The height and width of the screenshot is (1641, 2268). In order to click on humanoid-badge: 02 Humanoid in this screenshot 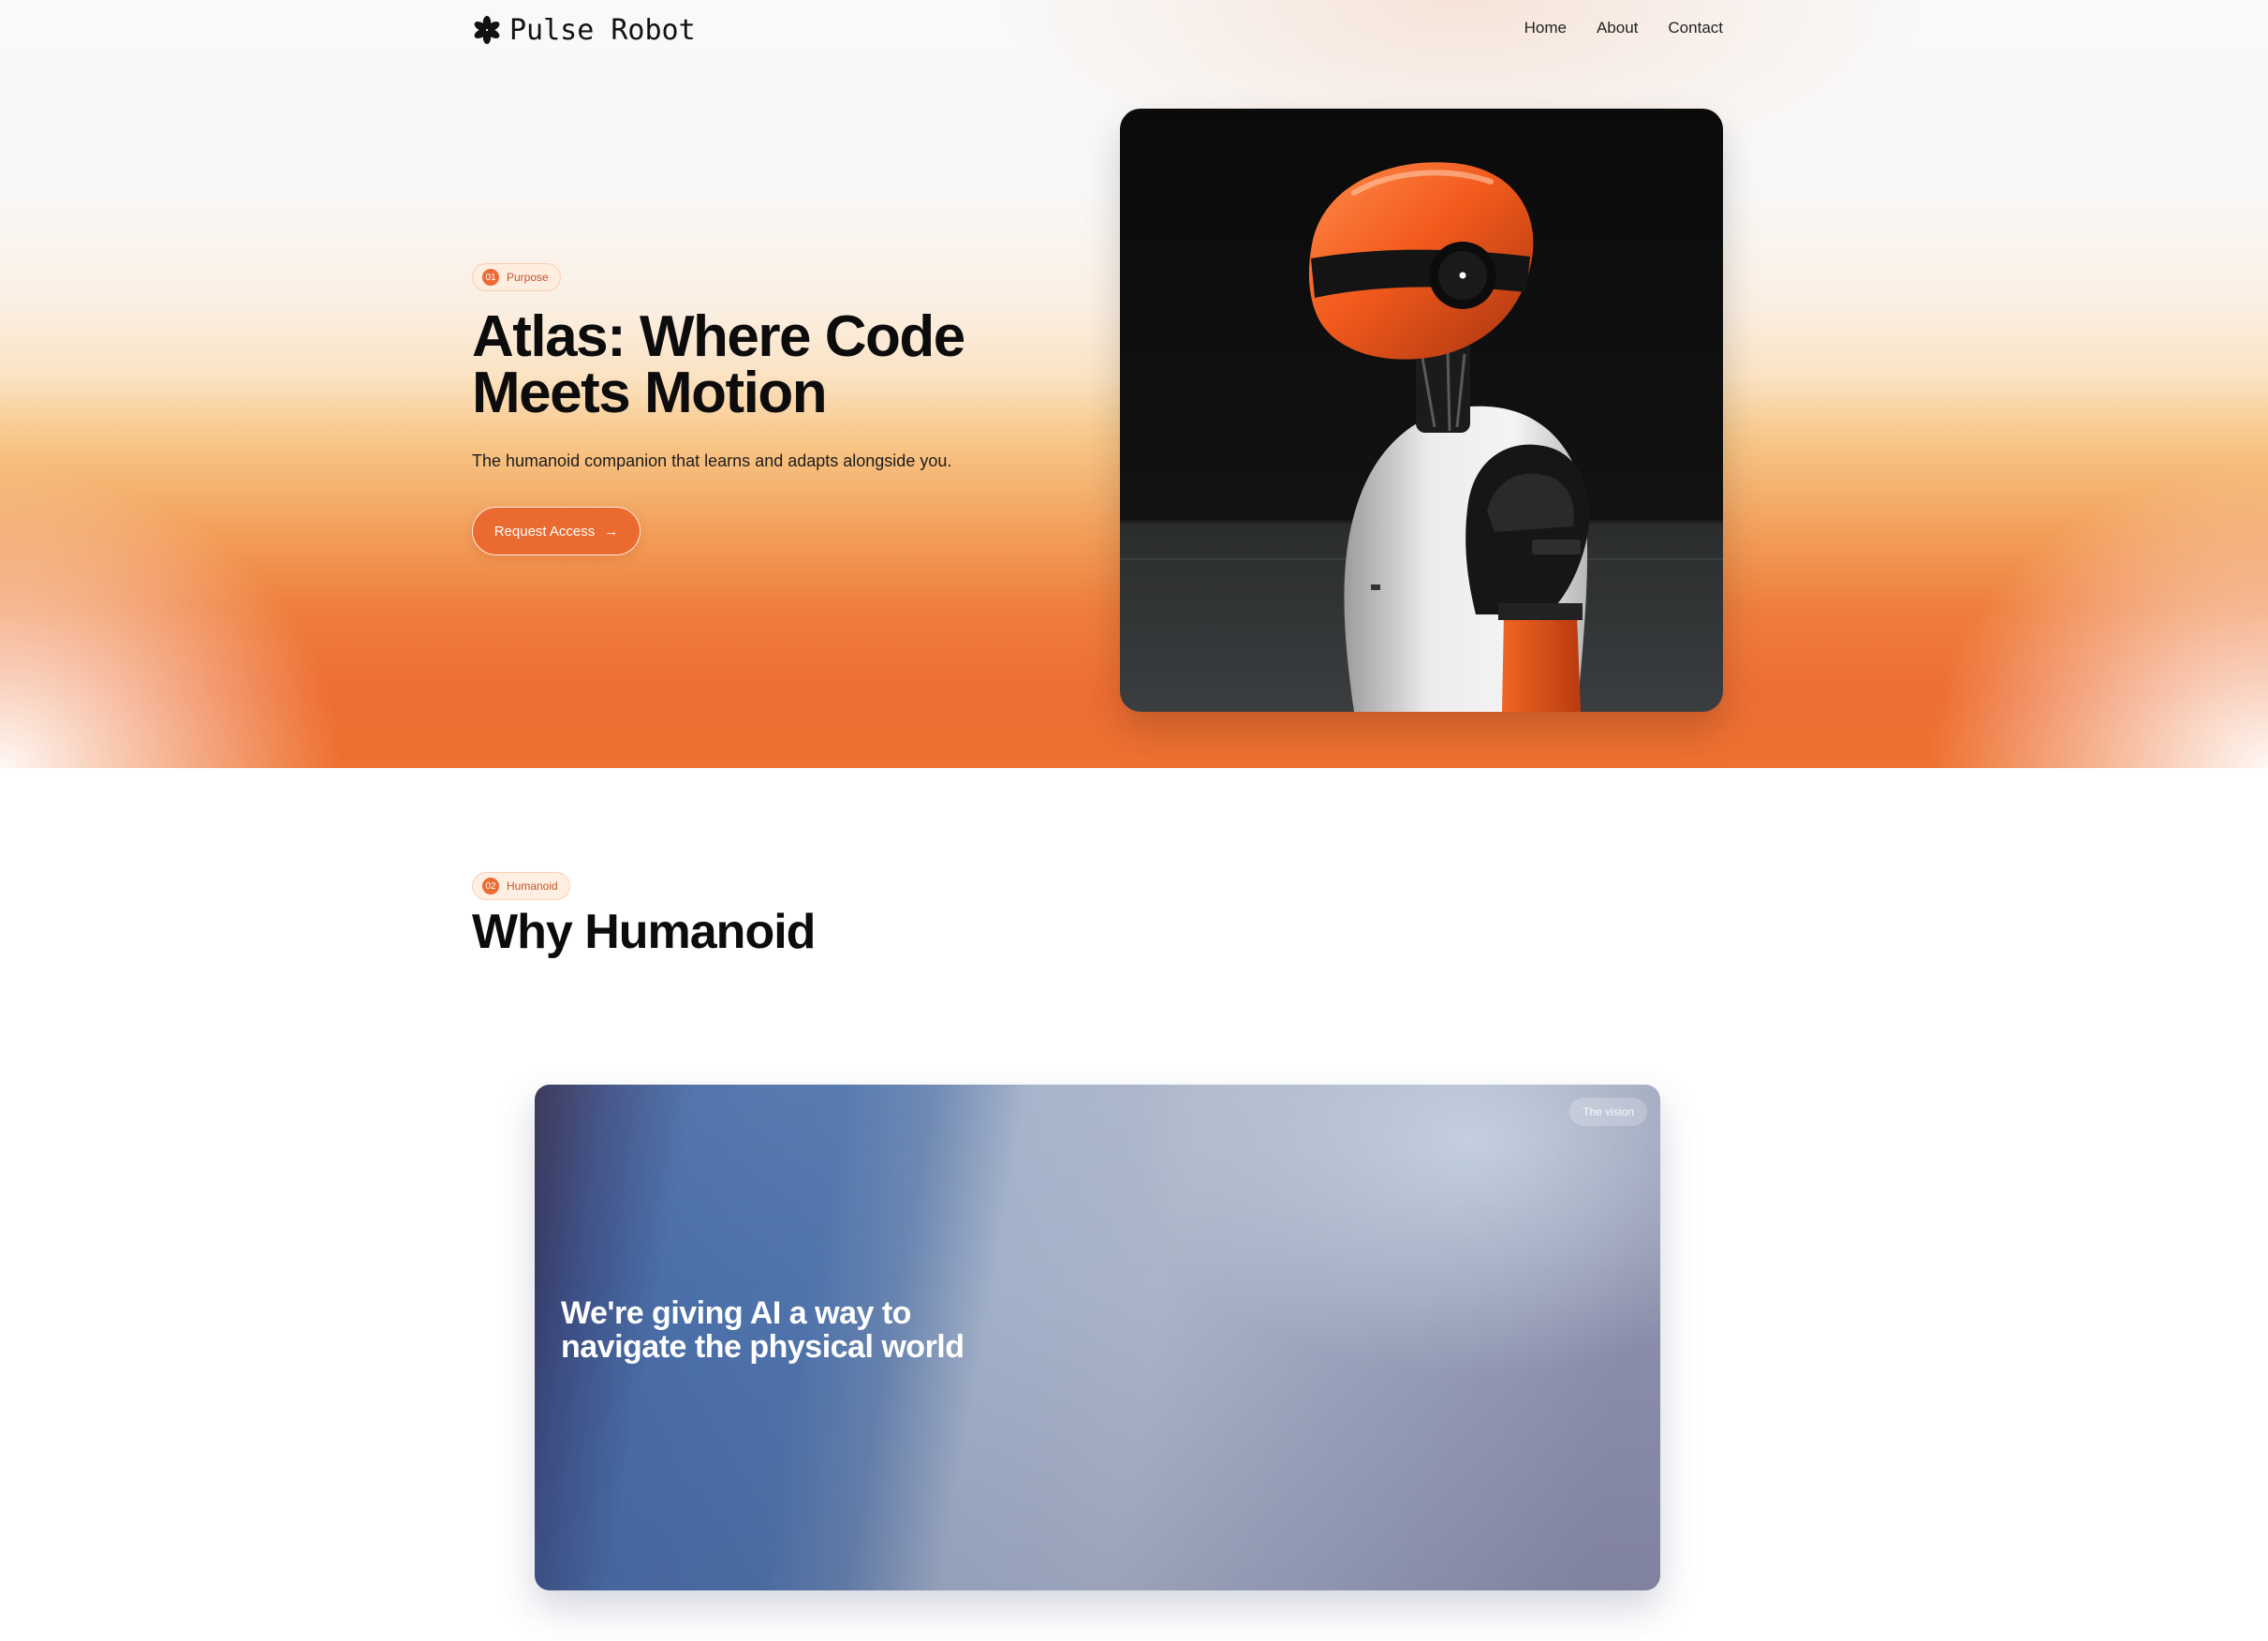, I will do `click(521, 886)`.